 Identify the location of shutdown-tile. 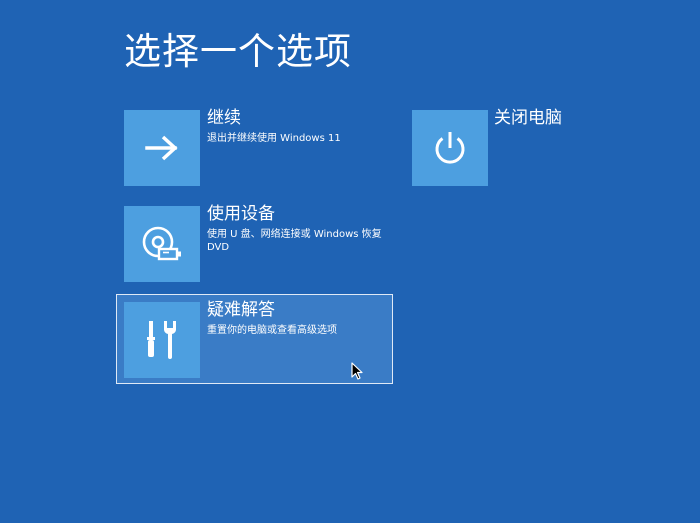
(450, 148).